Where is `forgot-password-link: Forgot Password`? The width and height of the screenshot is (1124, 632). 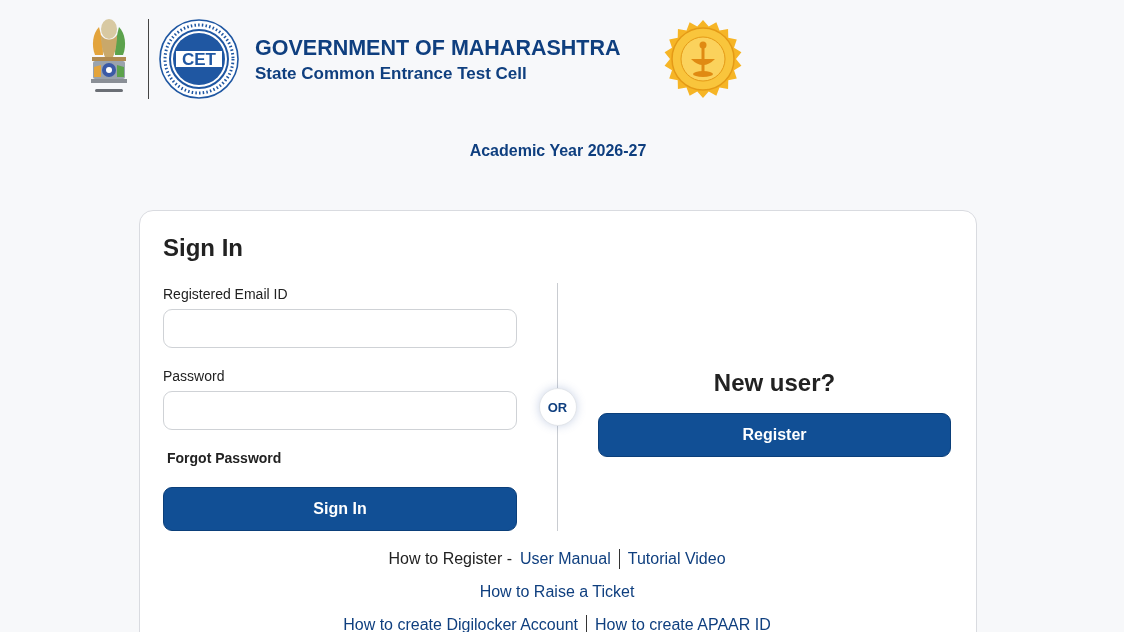
forgot-password-link: Forgot Password is located at coordinates (224, 458).